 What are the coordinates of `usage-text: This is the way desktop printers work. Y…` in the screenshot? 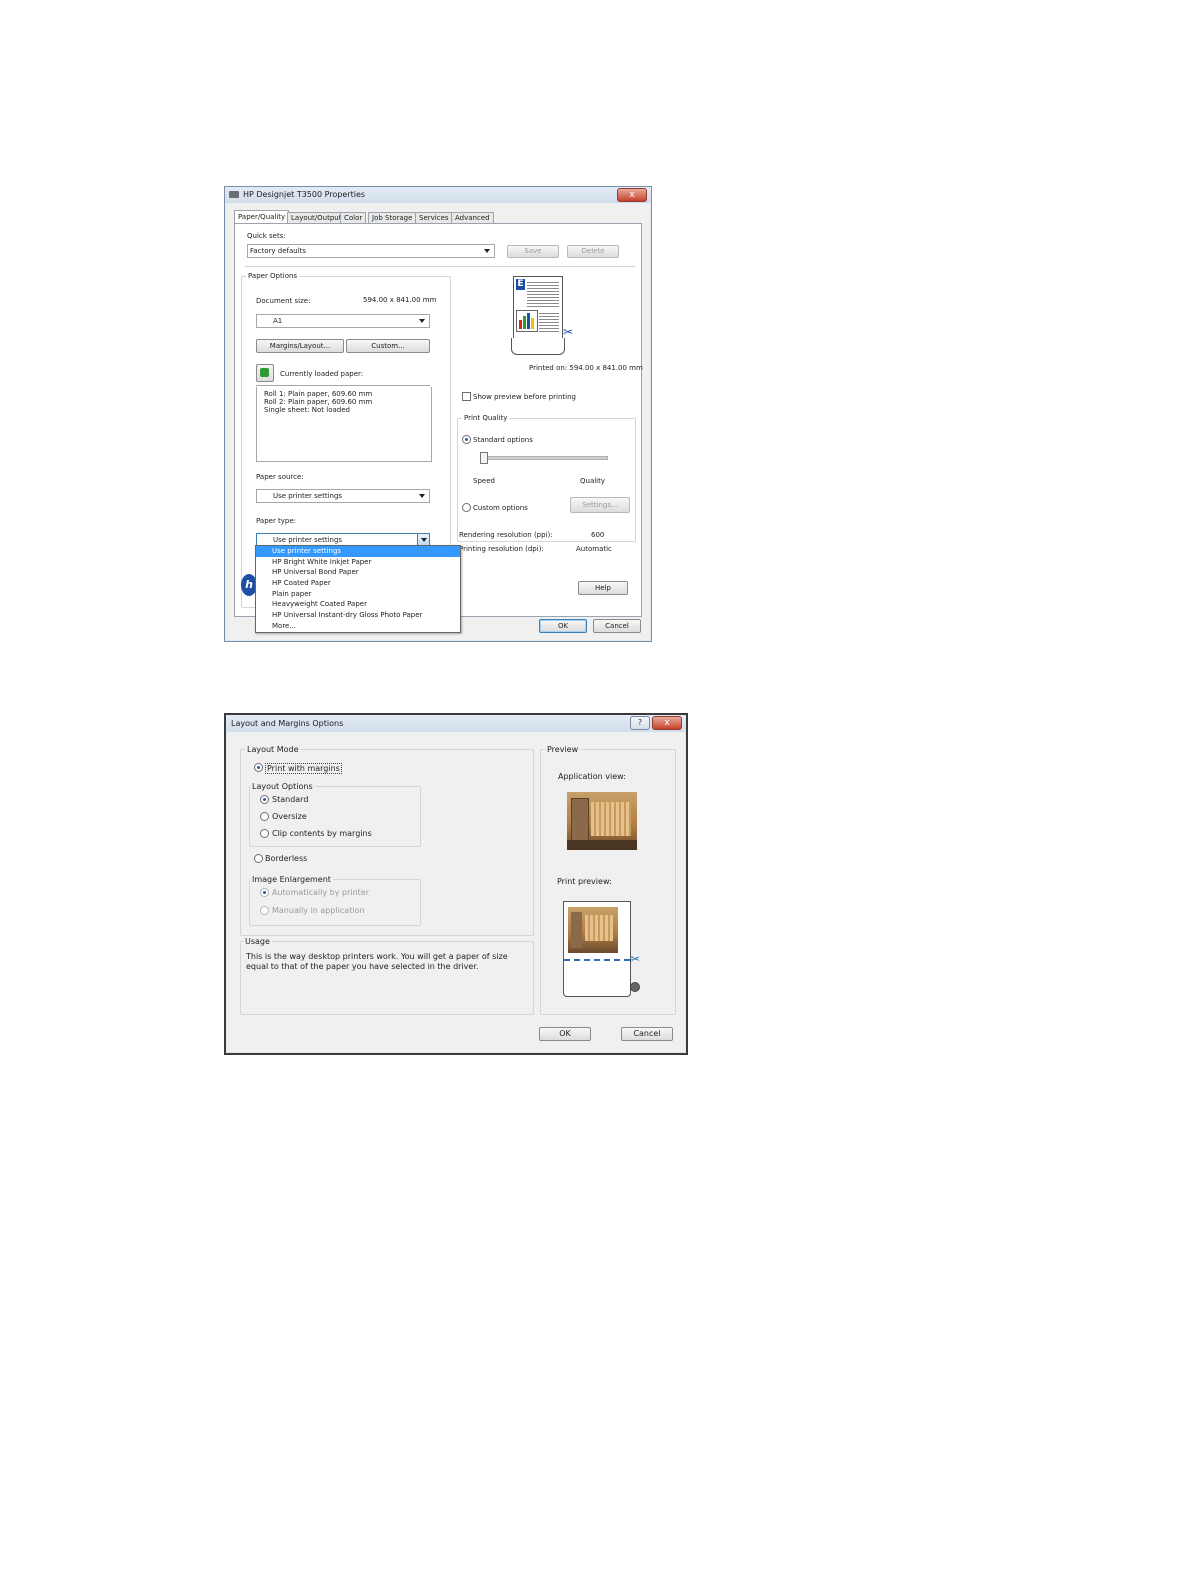 It's located at (377, 961).